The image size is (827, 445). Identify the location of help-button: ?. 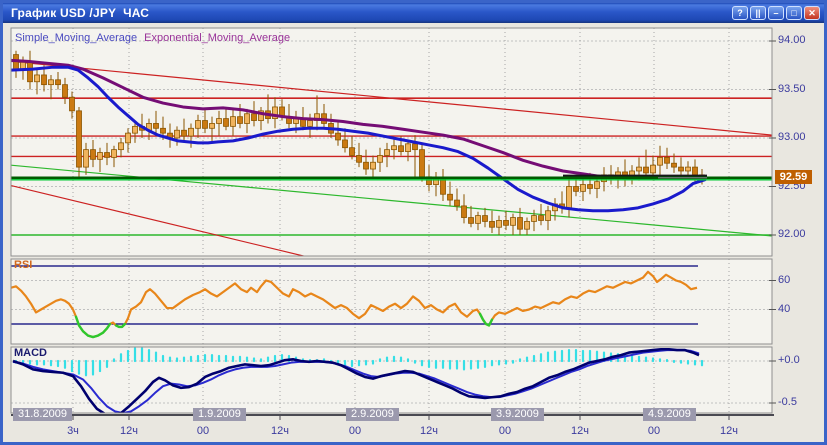
(740, 13).